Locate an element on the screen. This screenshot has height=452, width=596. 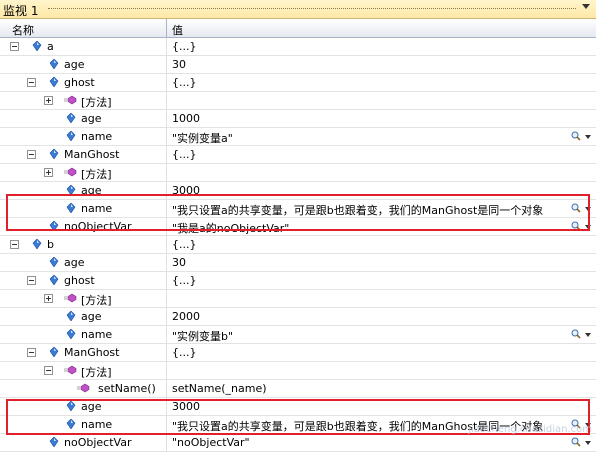
variable-name: b is located at coordinates (50, 244).